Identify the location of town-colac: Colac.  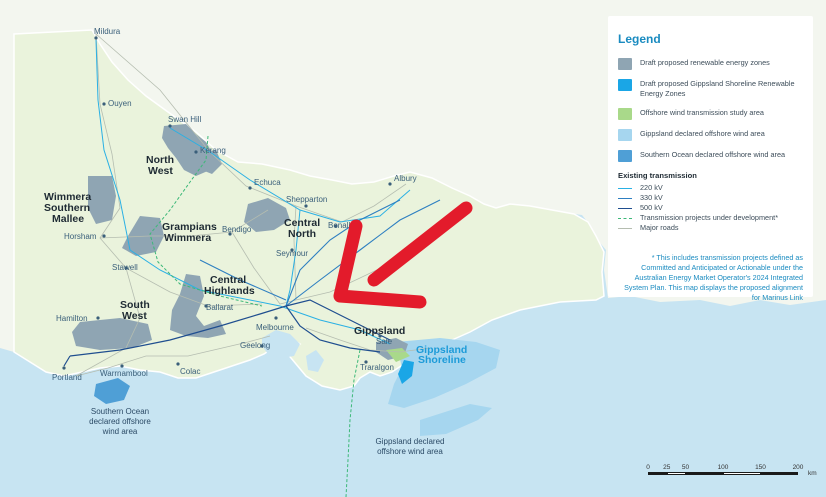
(190, 371).